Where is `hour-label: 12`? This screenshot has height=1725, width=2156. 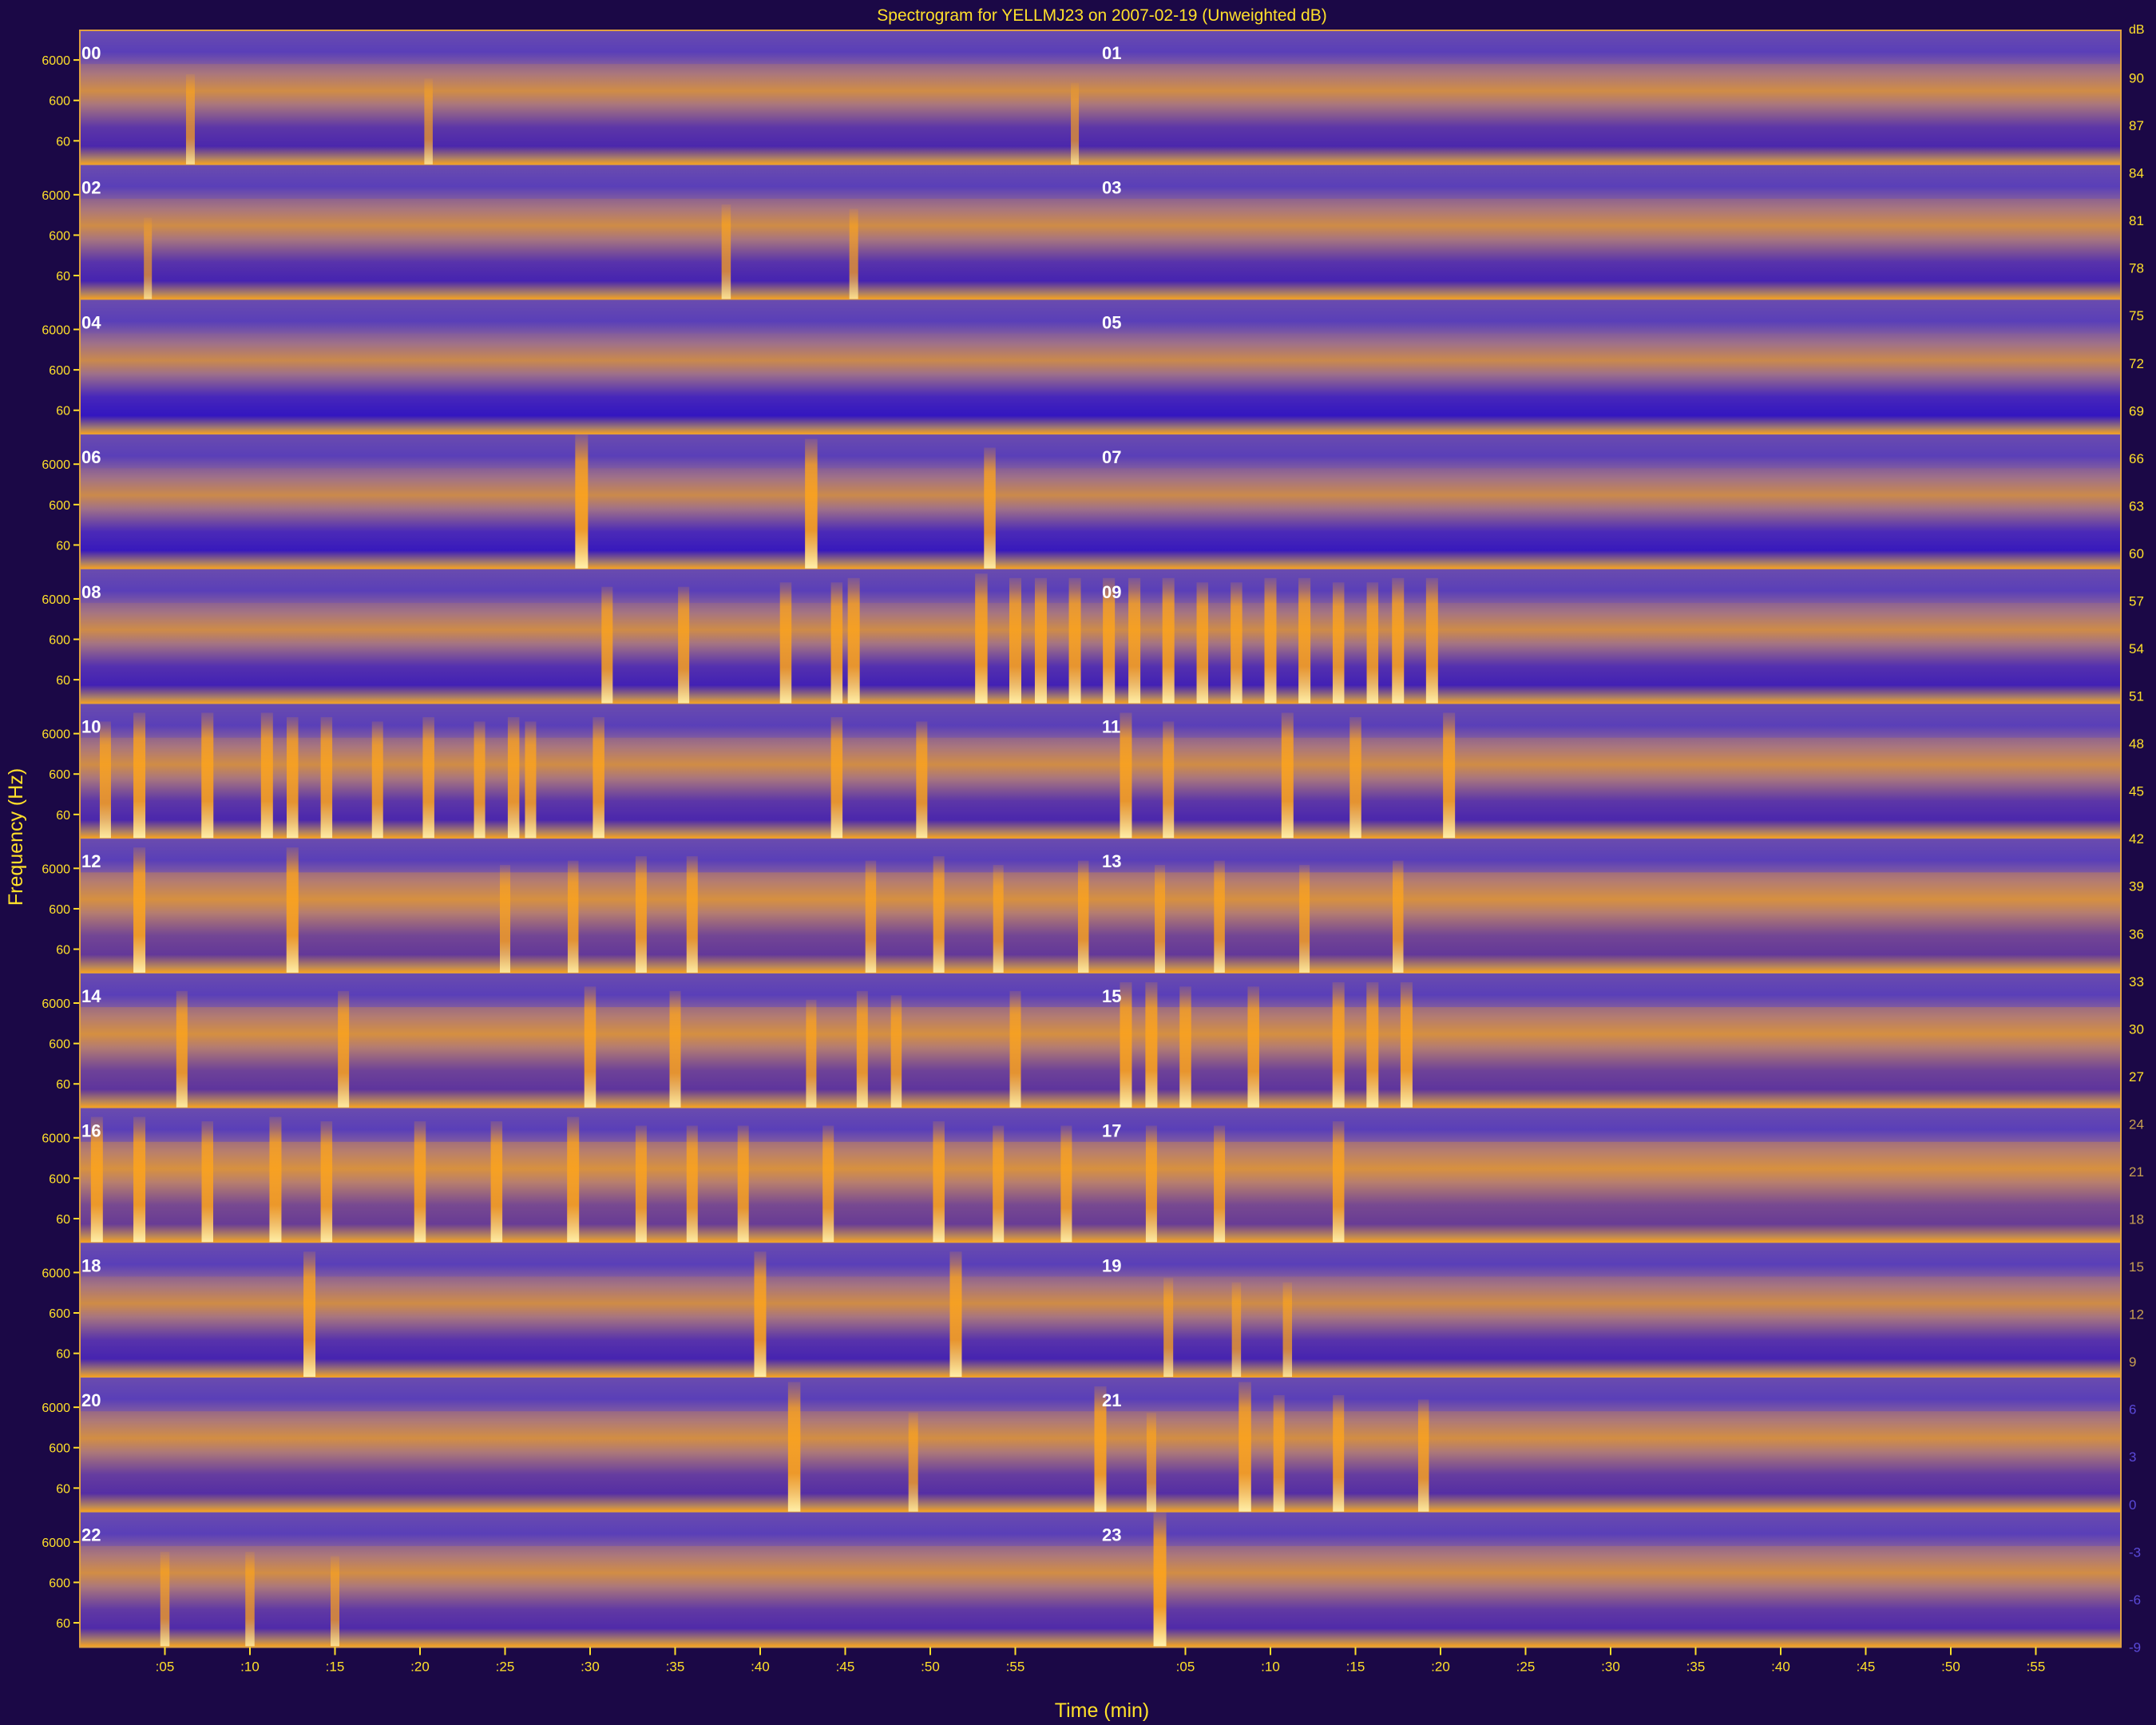
hour-label: 12 is located at coordinates (91, 861).